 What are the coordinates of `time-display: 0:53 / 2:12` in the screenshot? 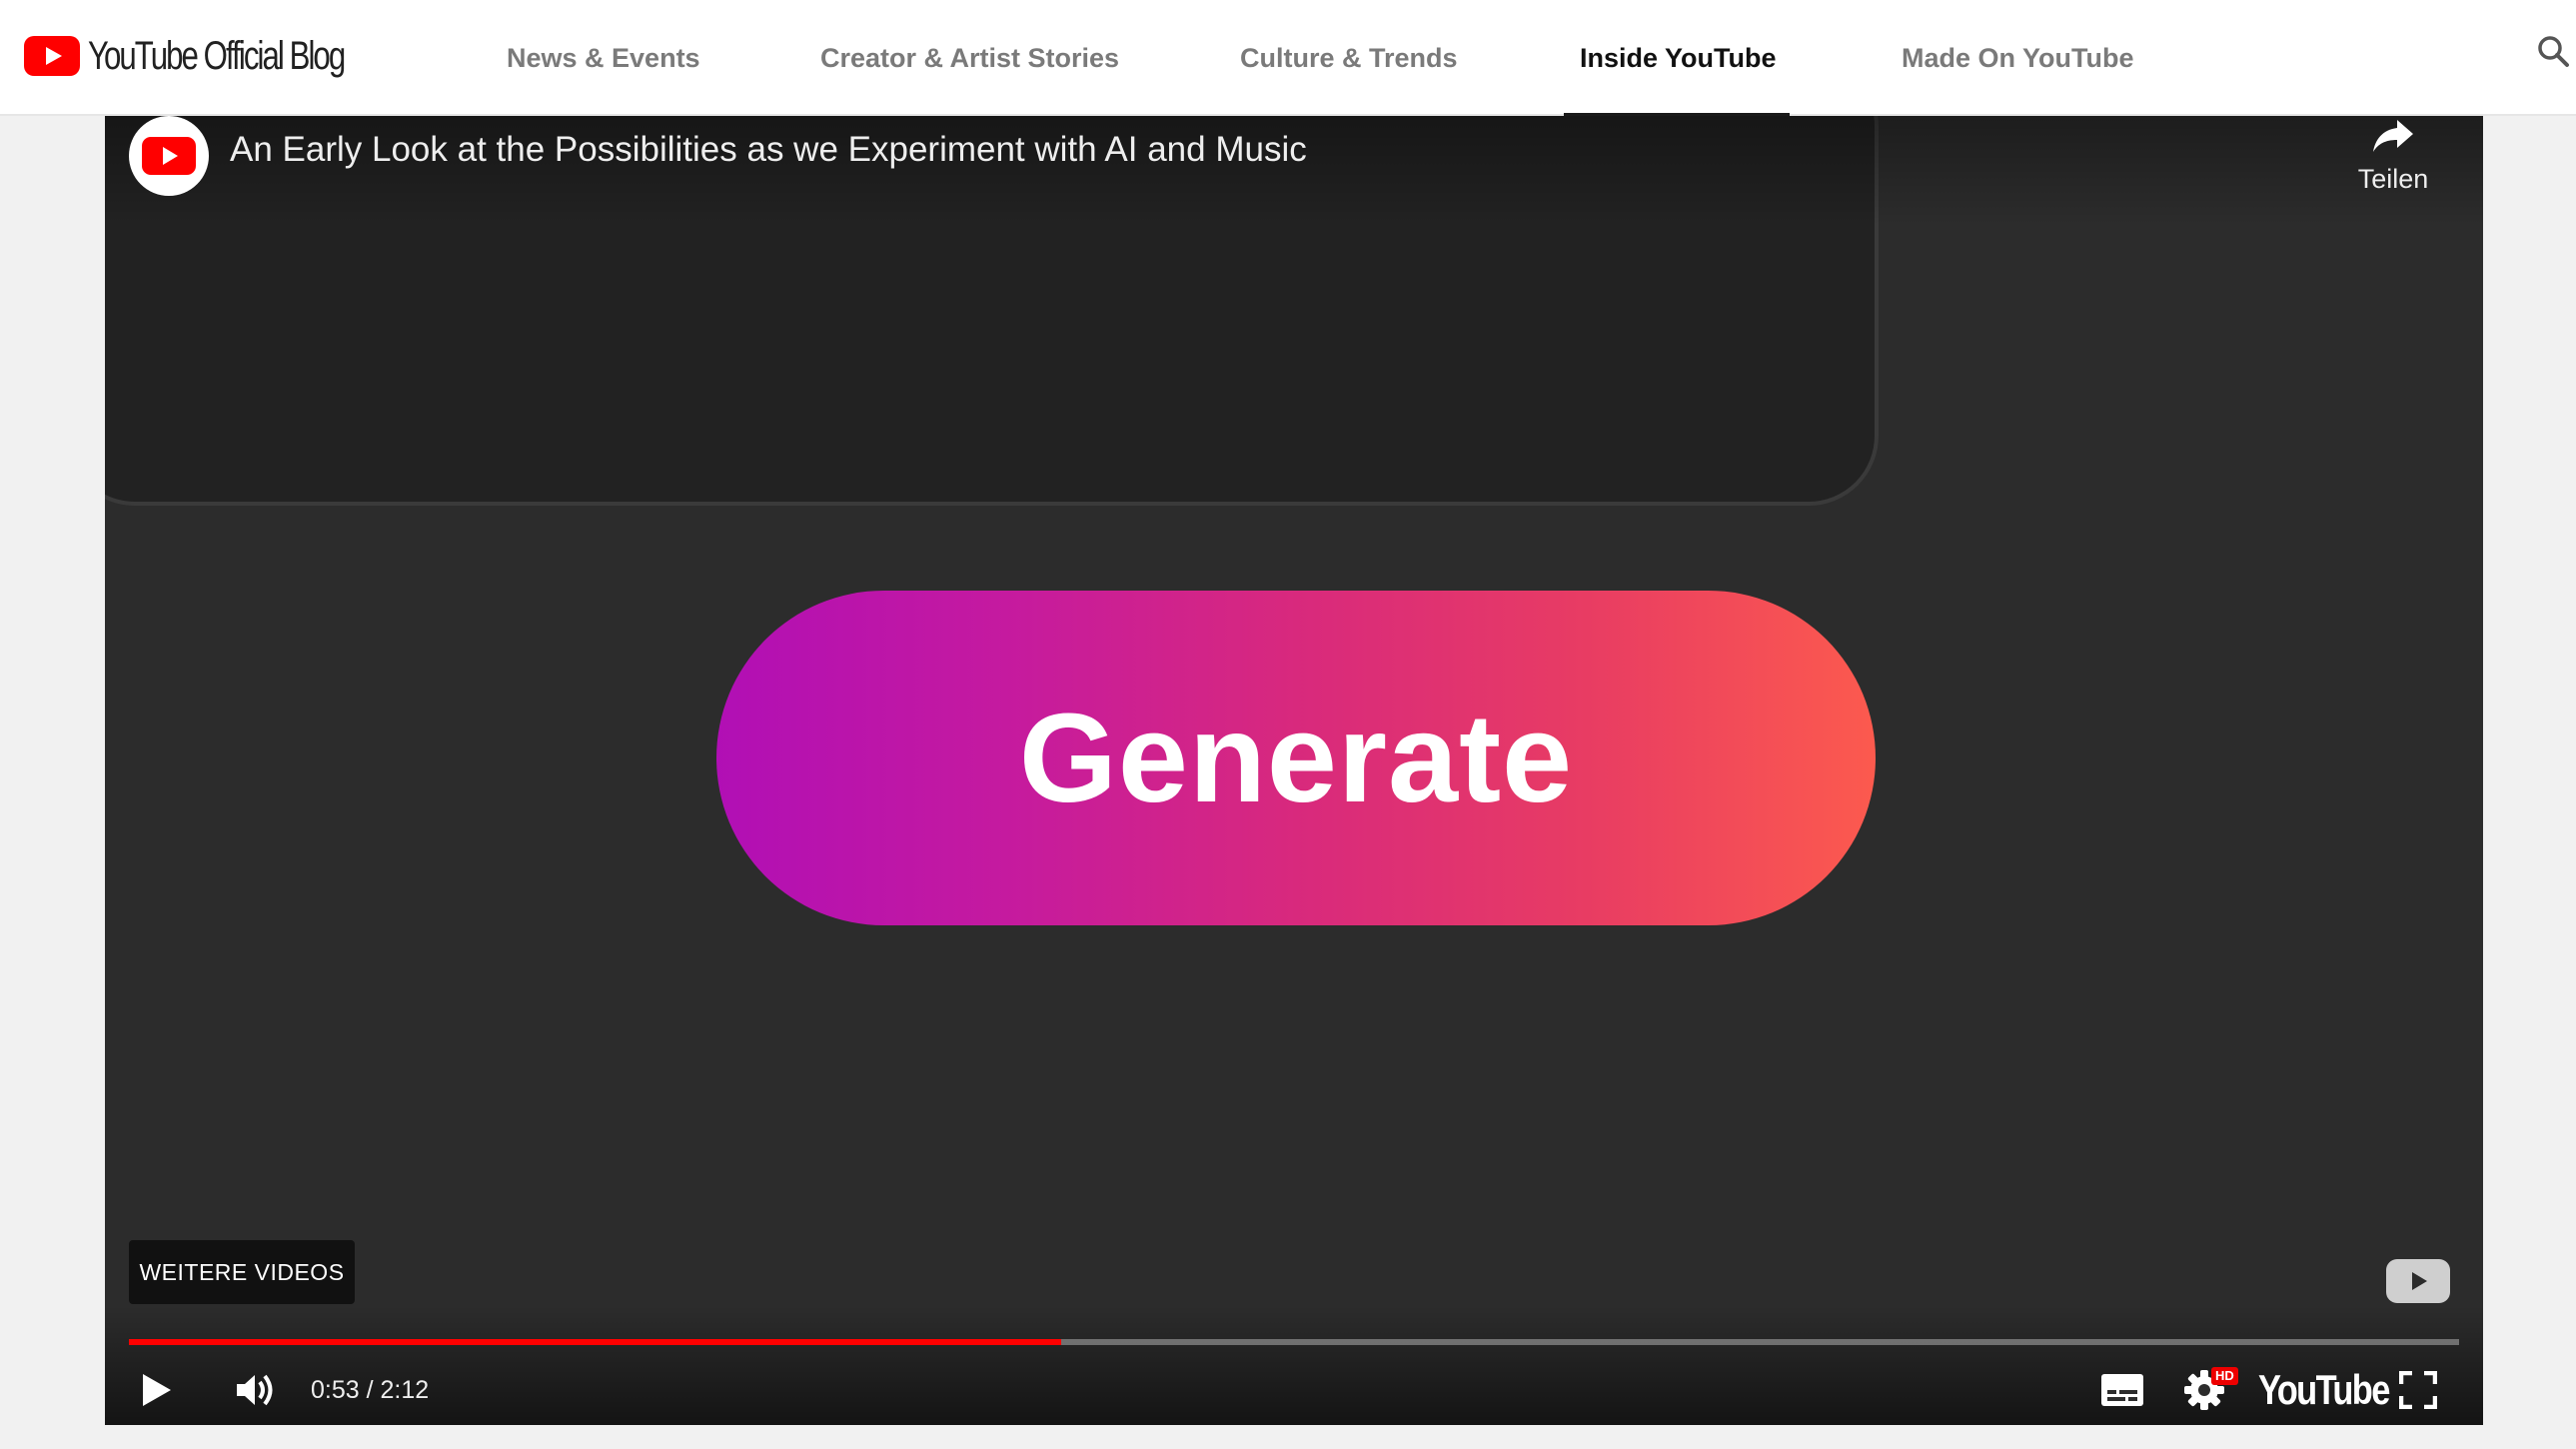 It's located at (370, 1390).